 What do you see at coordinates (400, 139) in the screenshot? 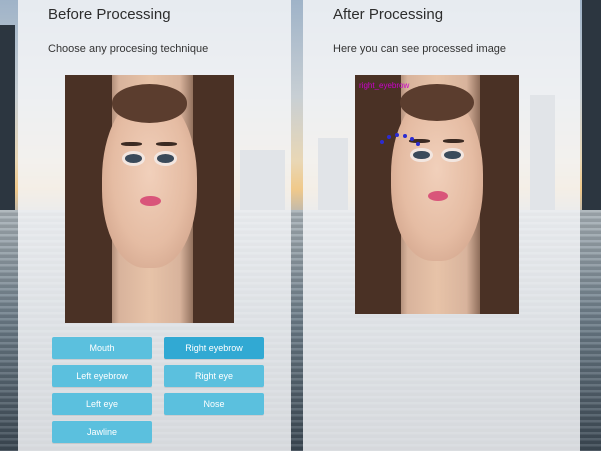
I see `landmark-overlay` at bounding box center [400, 139].